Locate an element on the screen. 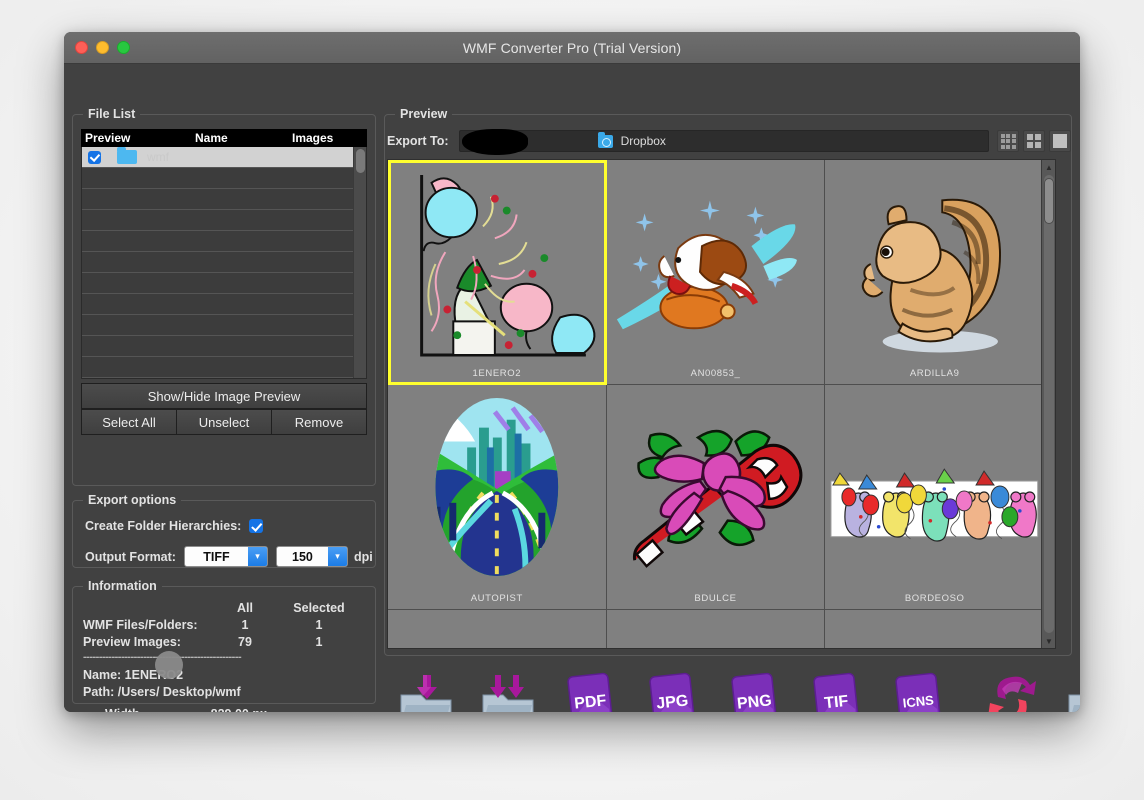 This screenshot has width=1144, height=800. output-format-label: Output Format: is located at coordinates (130, 556).